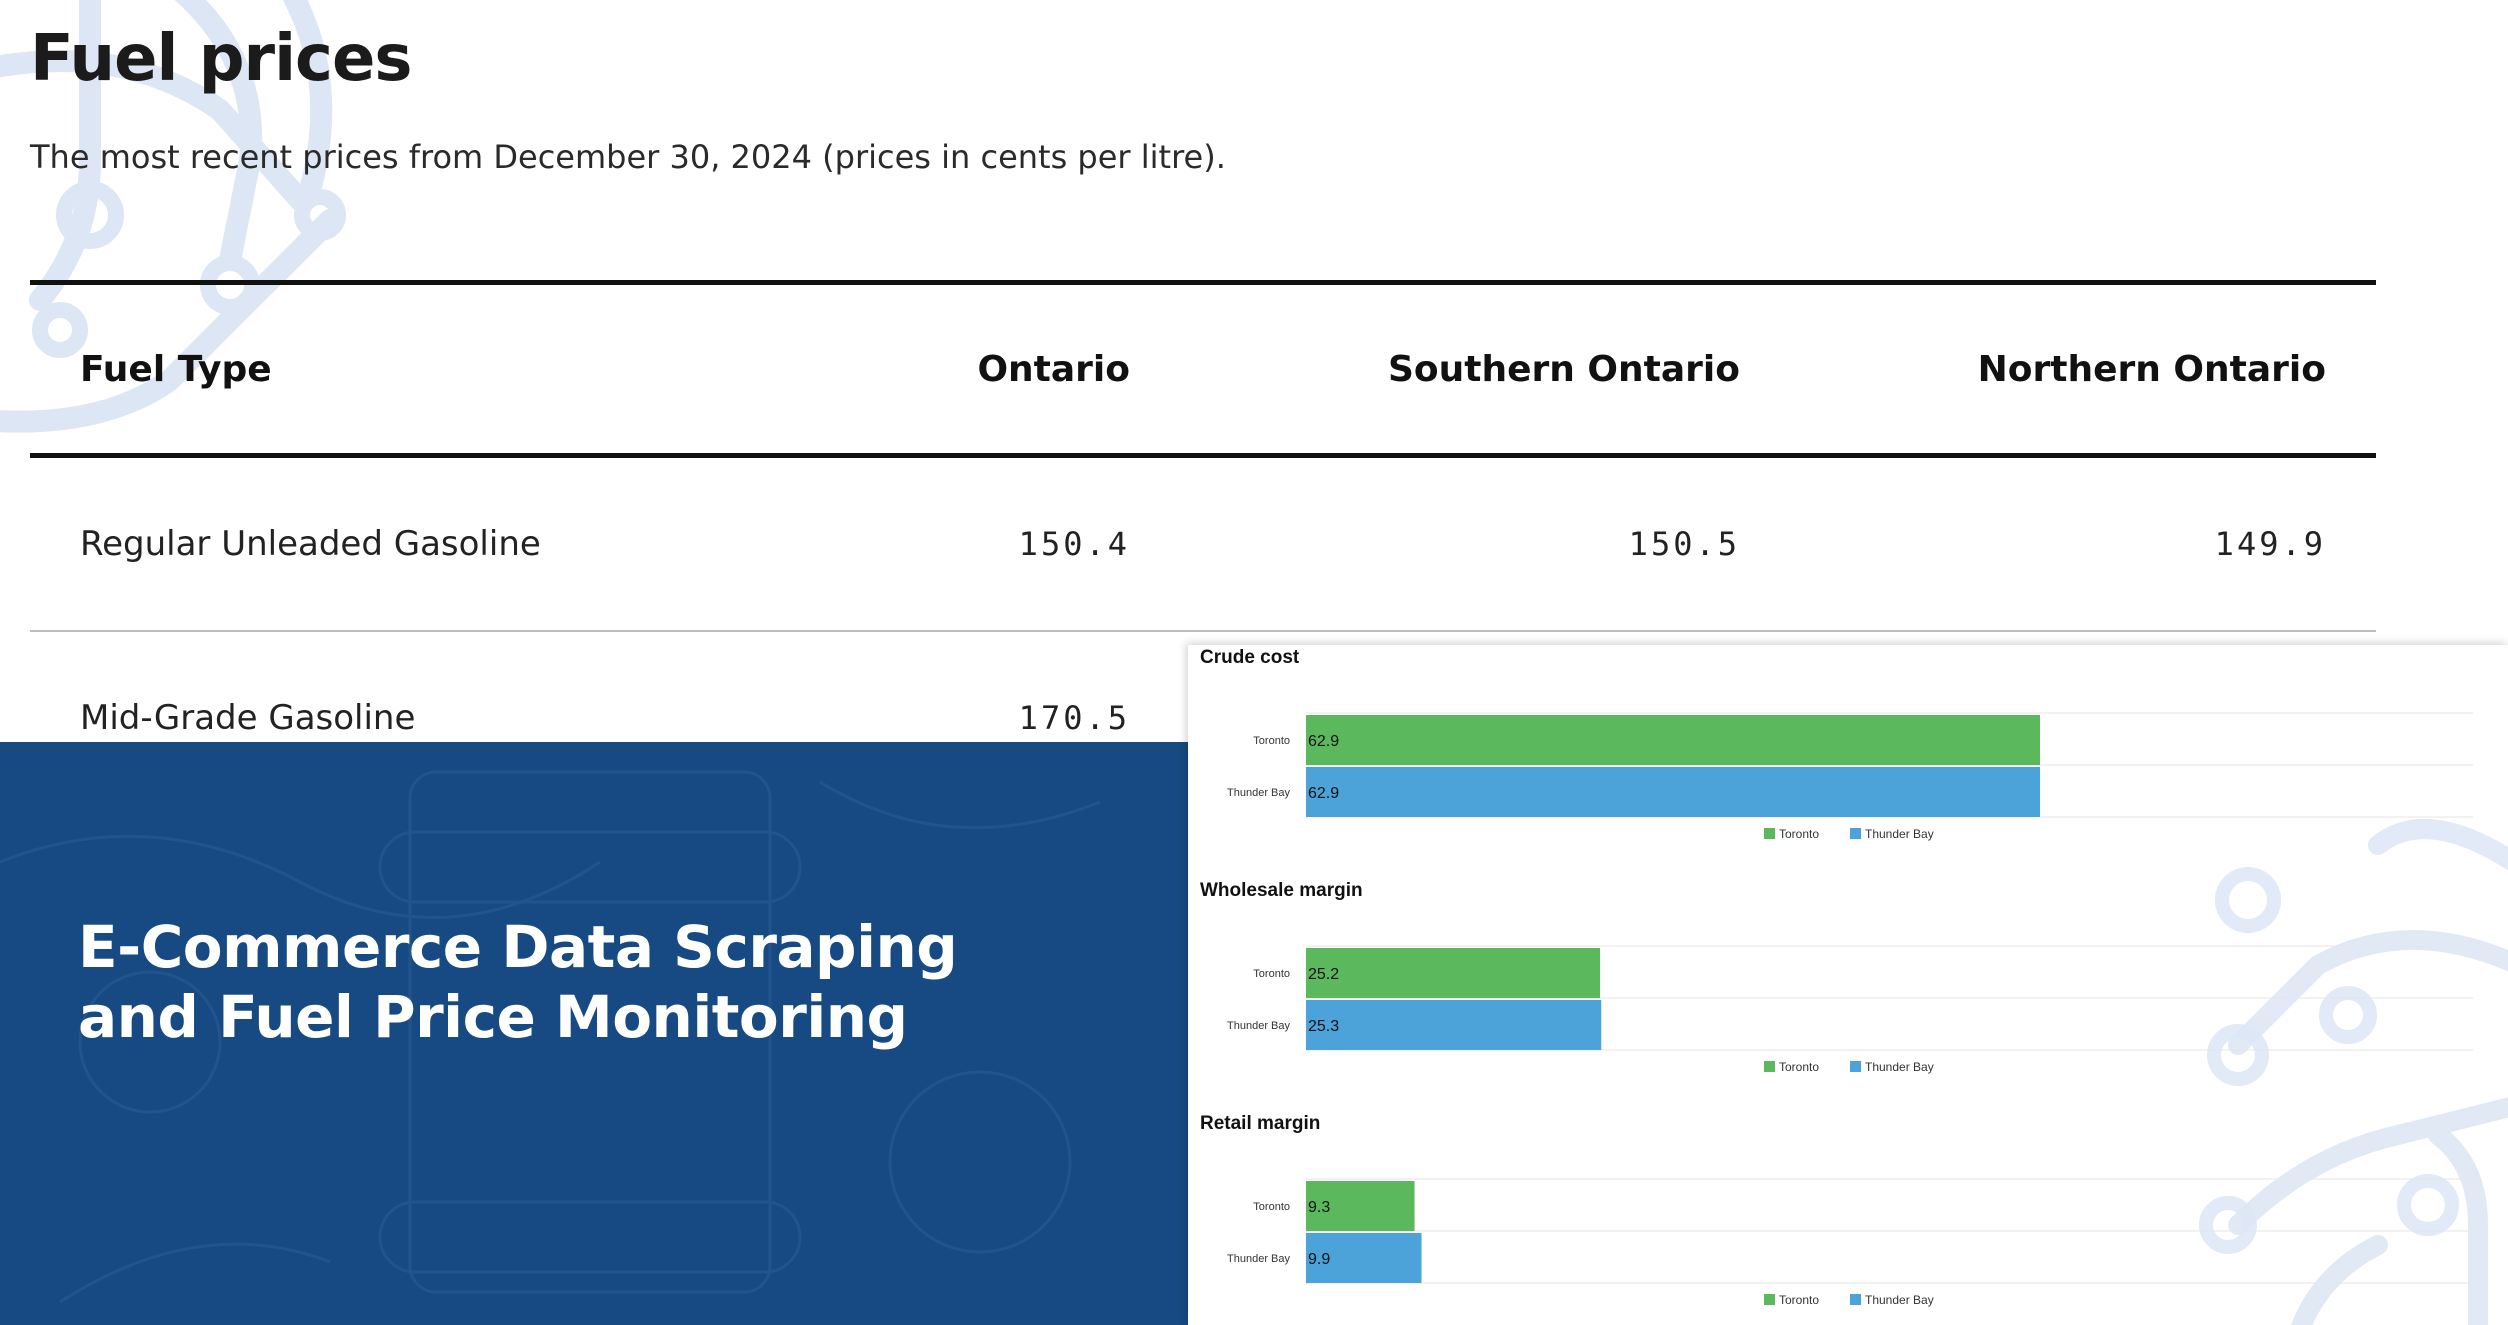 Image resolution: width=2508 pixels, height=1325 pixels. Describe the element at coordinates (1258, 1259) in the screenshot. I see `retail-margin-category-label: Thunder Bay` at that location.